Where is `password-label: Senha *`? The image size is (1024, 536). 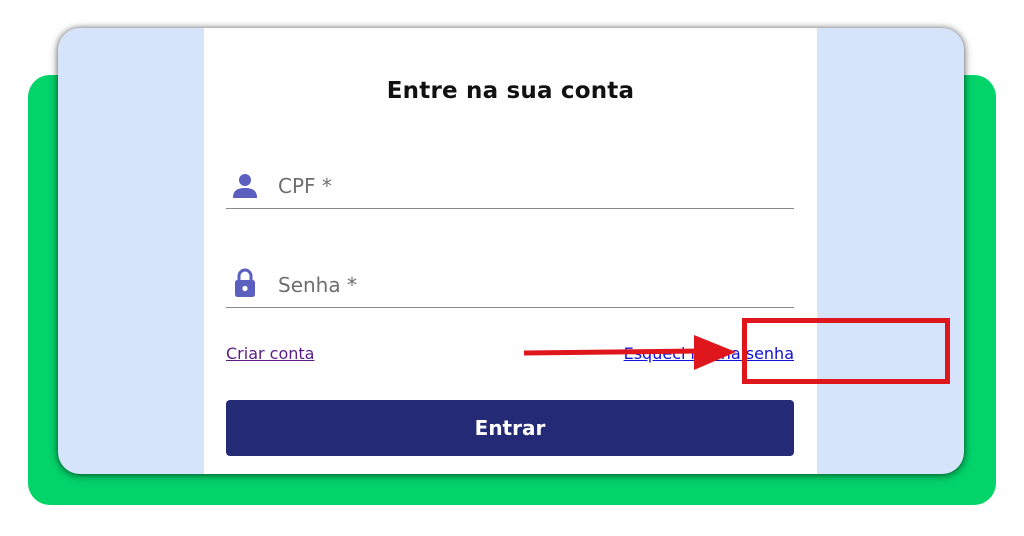 password-label: Senha * is located at coordinates (317, 285).